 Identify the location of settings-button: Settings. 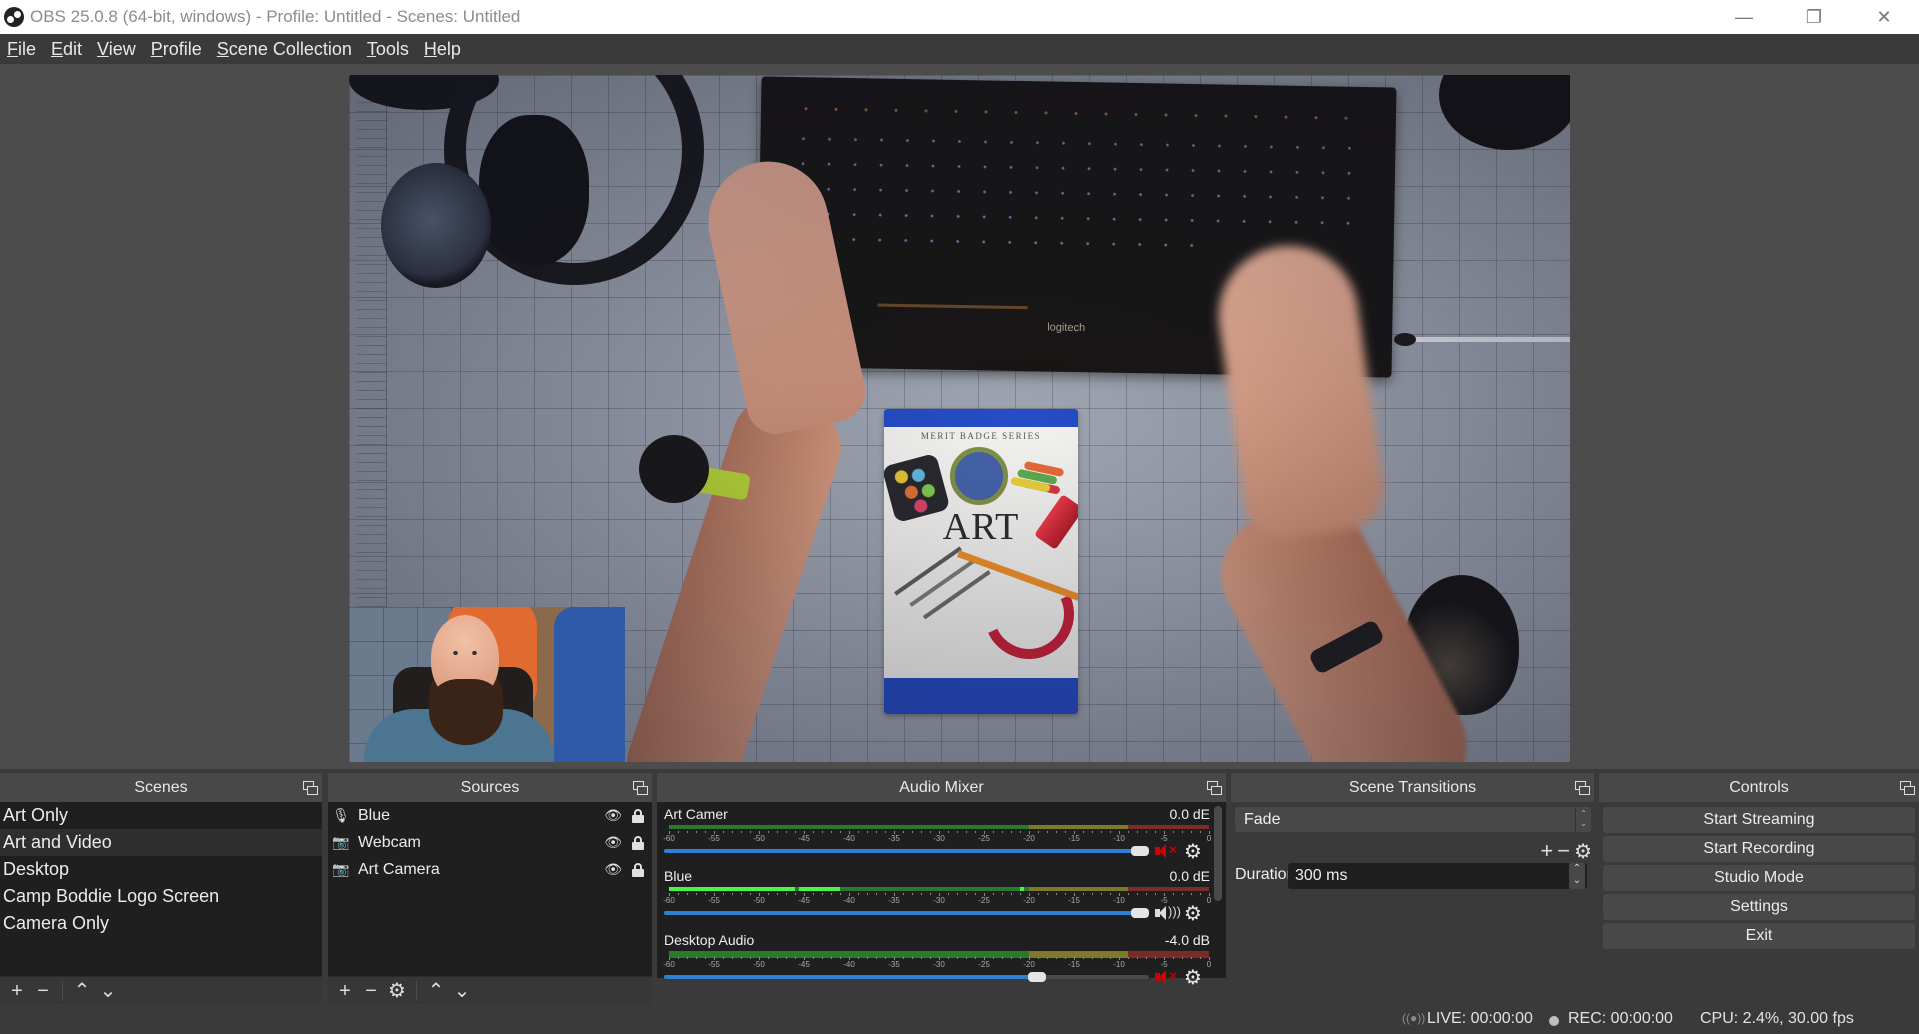
(1759, 907).